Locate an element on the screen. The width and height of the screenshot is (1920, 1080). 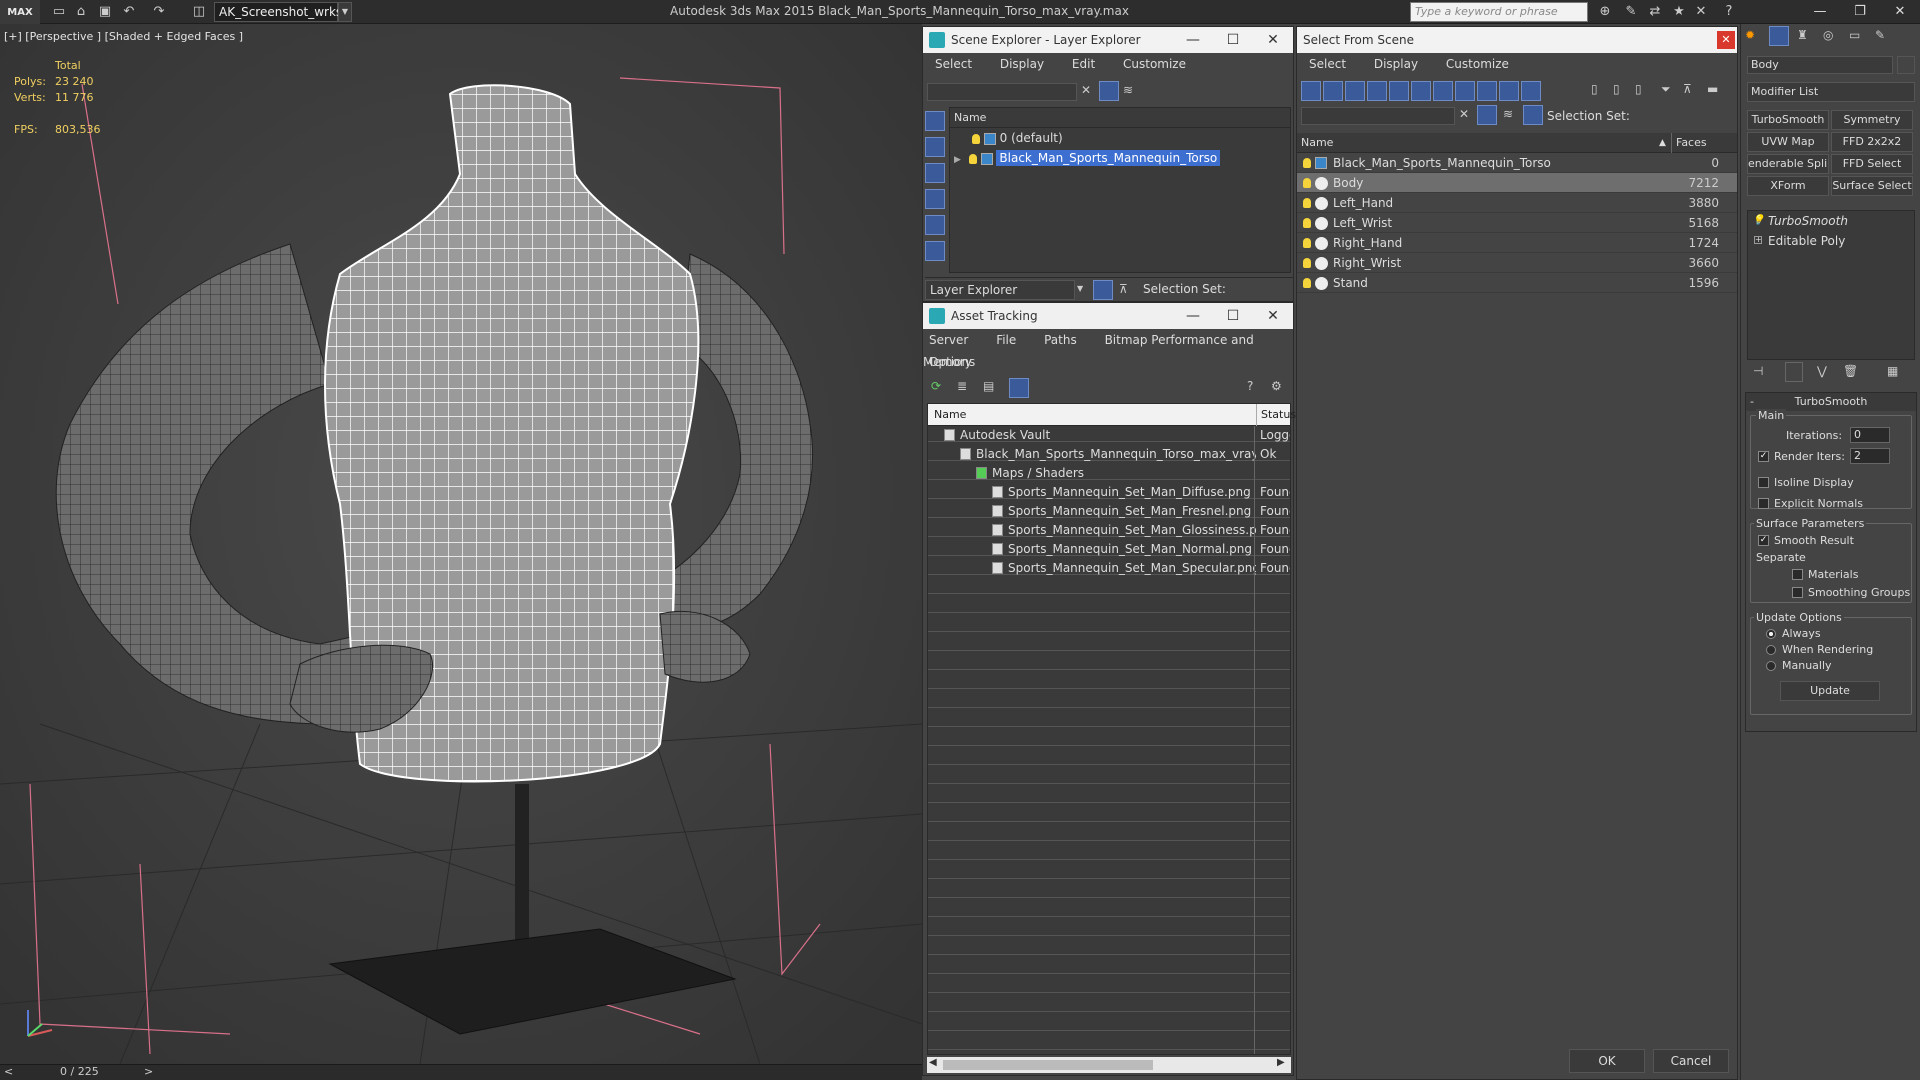
asset-row: Sports_Mannequin_Set_Man_Normal.png Founc is located at coordinates (1109, 549).